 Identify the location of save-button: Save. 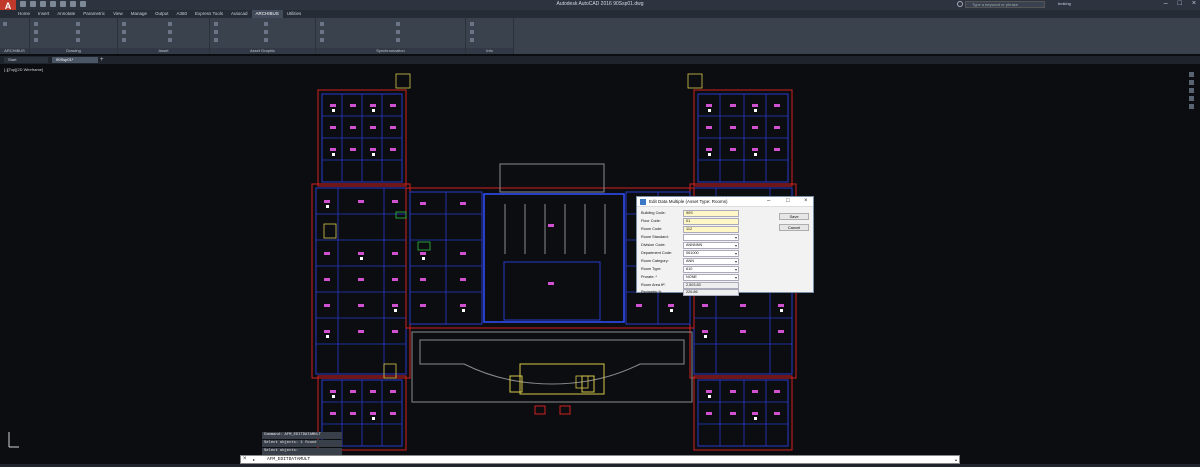
(794, 216).